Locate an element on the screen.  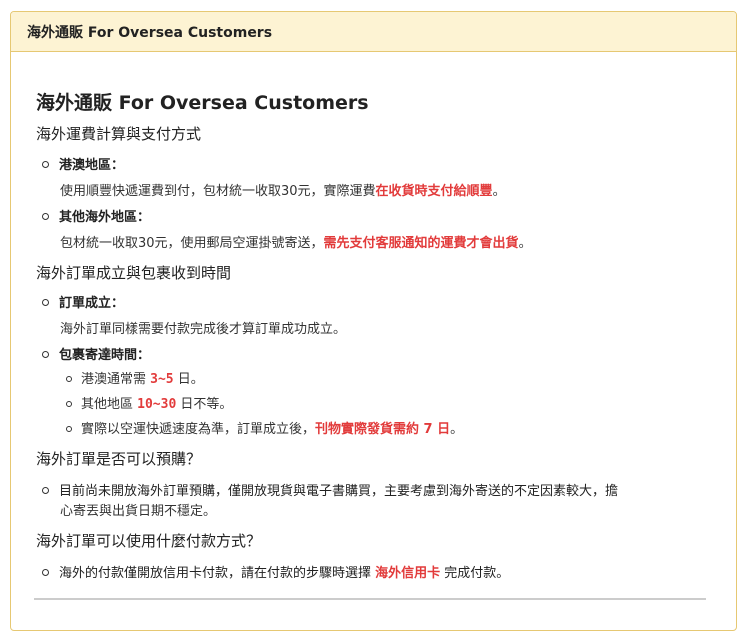
delivery-time-item: 包裹寄達時間： is located at coordinates (96, 353).